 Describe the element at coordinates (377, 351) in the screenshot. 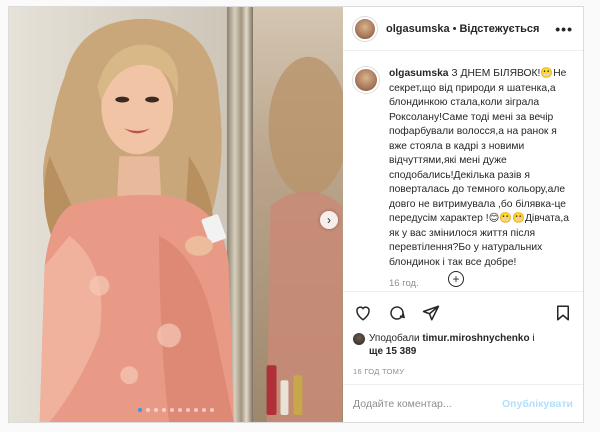

I see `likes-more-prefix: ще` at that location.